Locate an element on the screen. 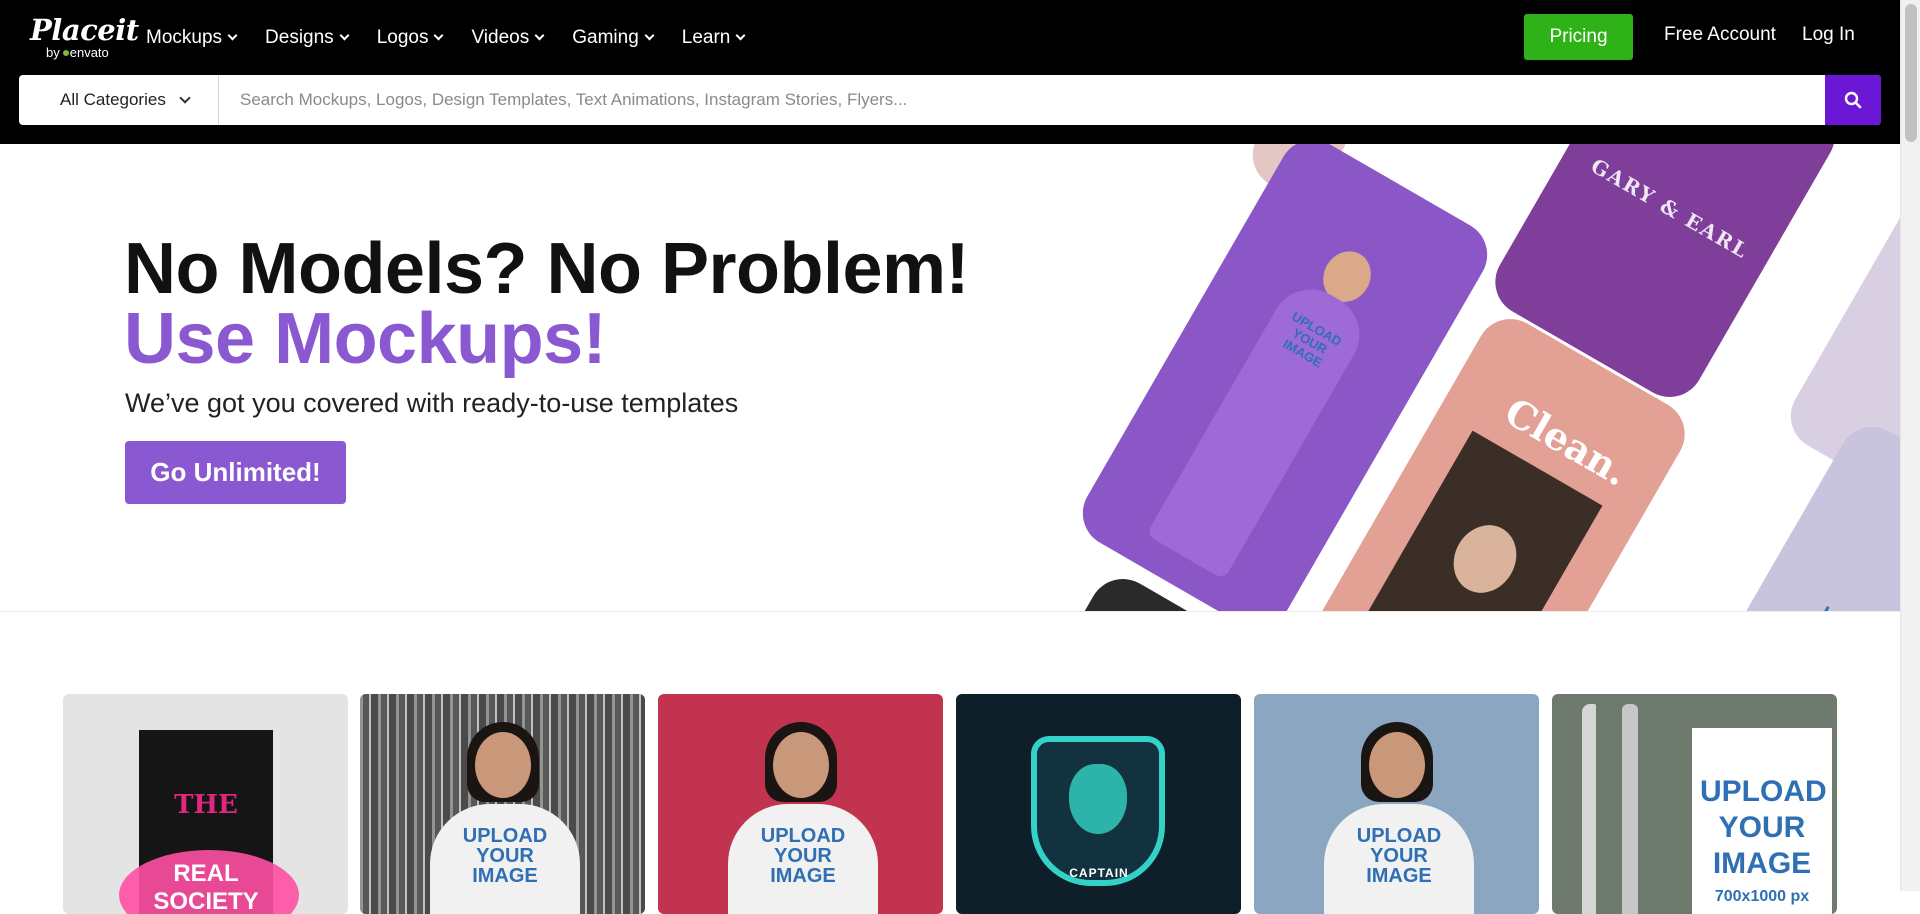  collage-gary-text: GARY & EARL is located at coordinates (1670, 208).